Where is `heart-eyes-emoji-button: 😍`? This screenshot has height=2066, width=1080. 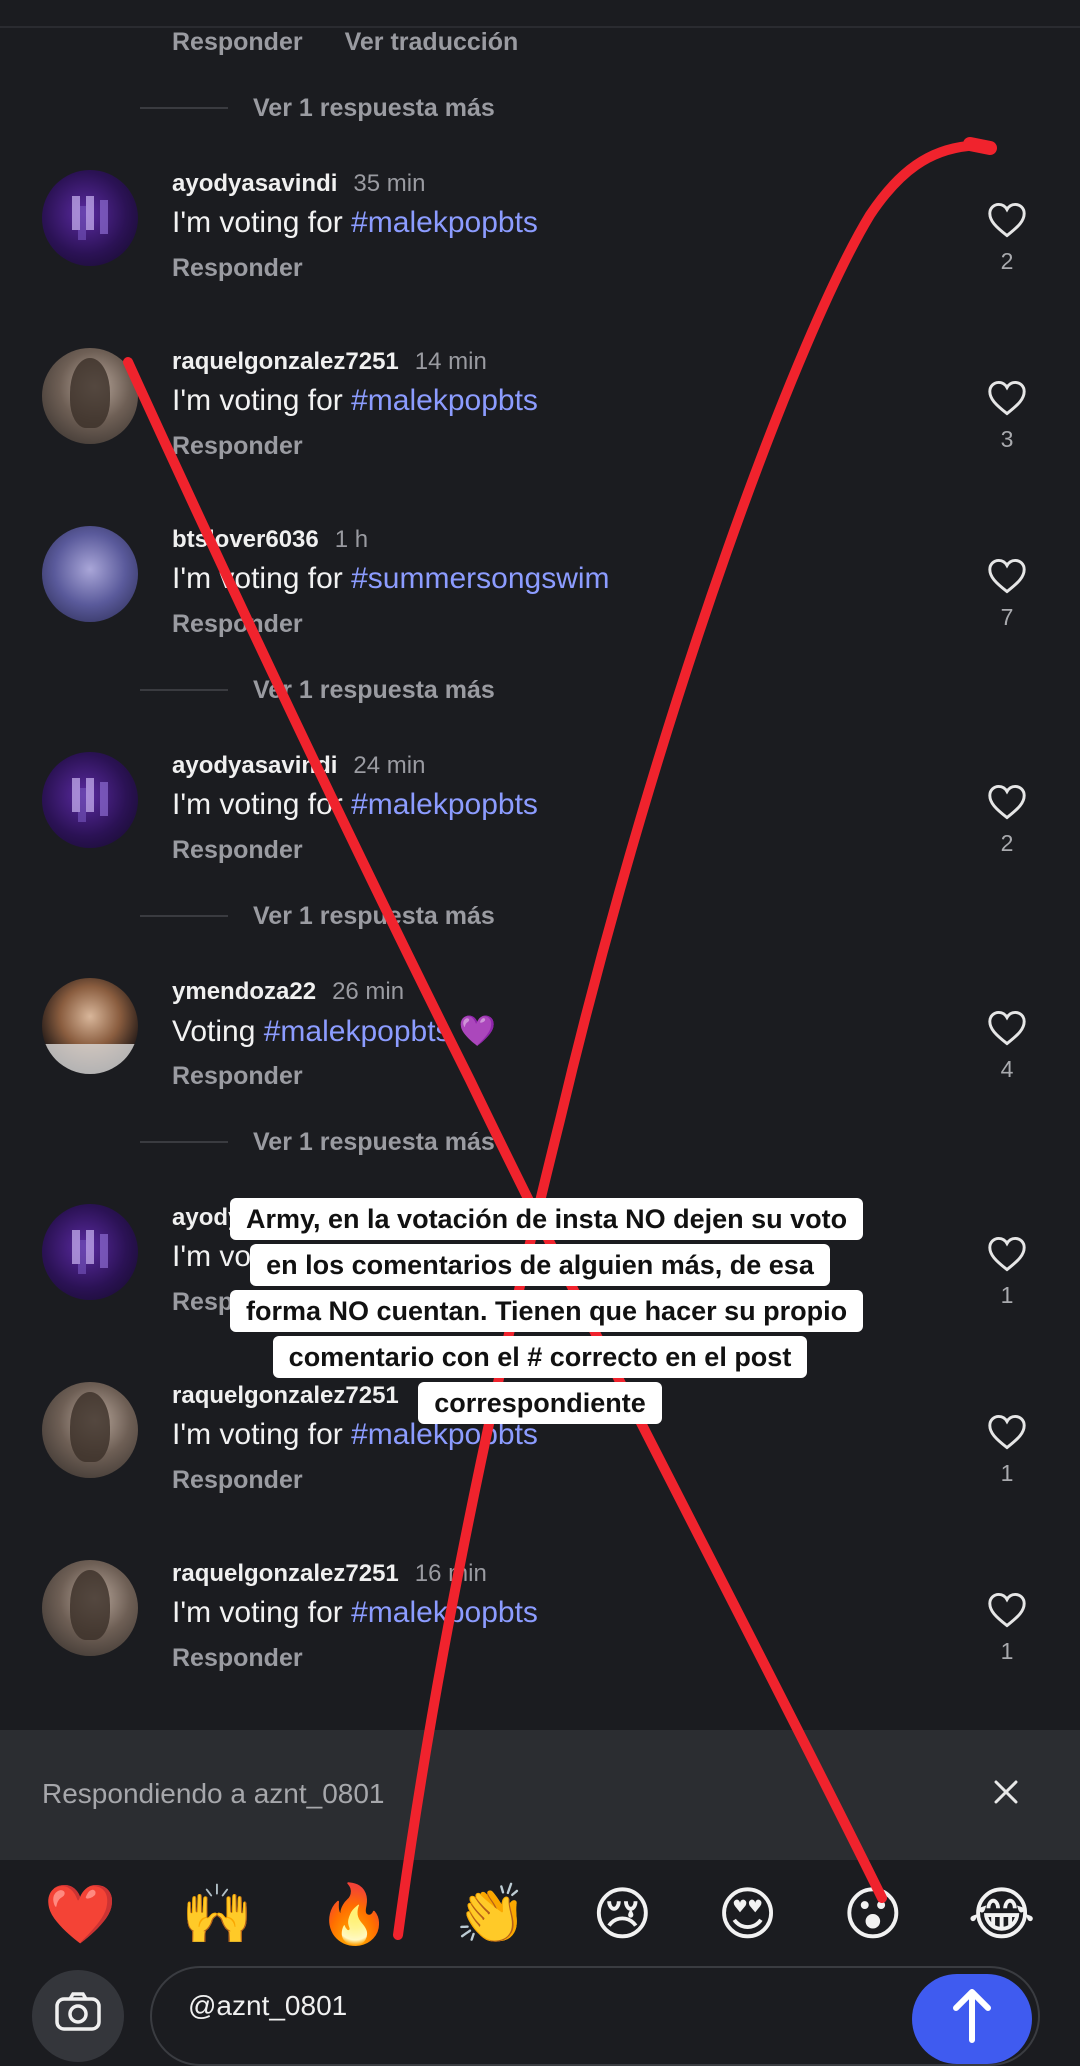
heart-eyes-emoji-button: 😍 is located at coordinates (747, 1915).